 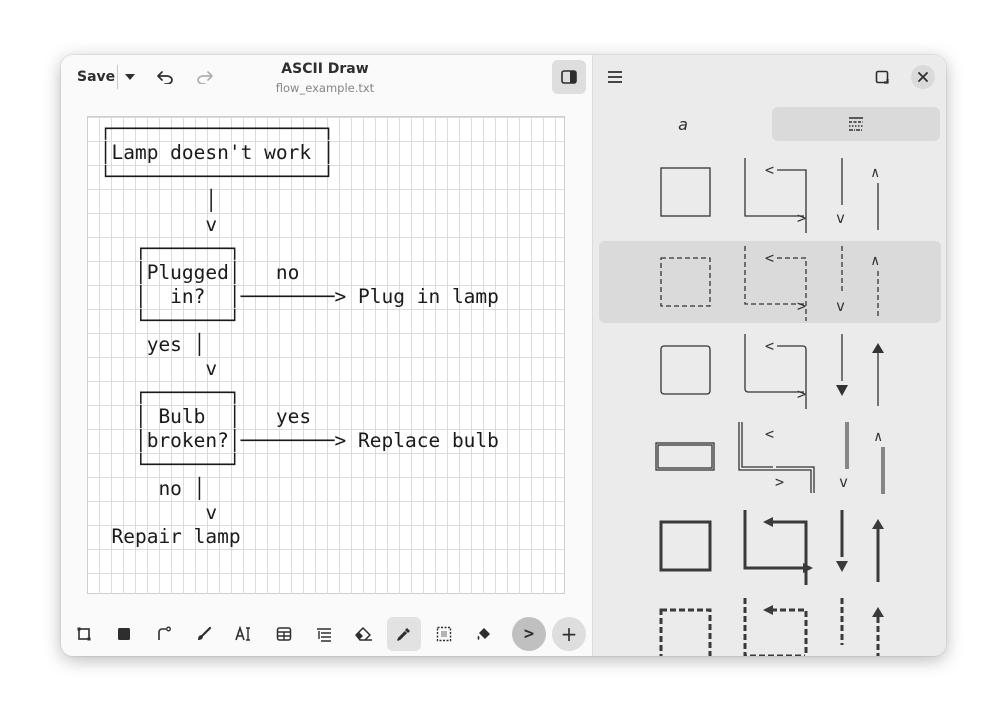 I want to click on tree-list-tool-button, so click(x=324, y=634).